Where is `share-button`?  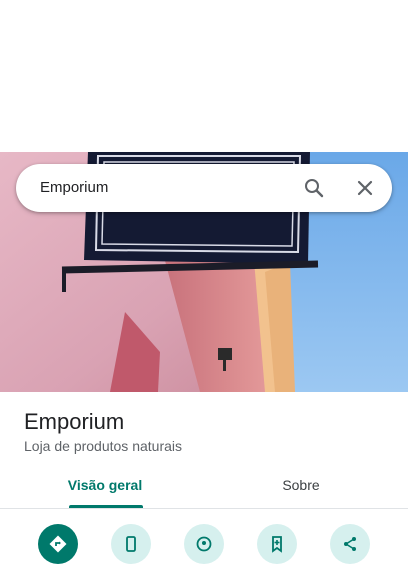 share-button is located at coordinates (350, 544).